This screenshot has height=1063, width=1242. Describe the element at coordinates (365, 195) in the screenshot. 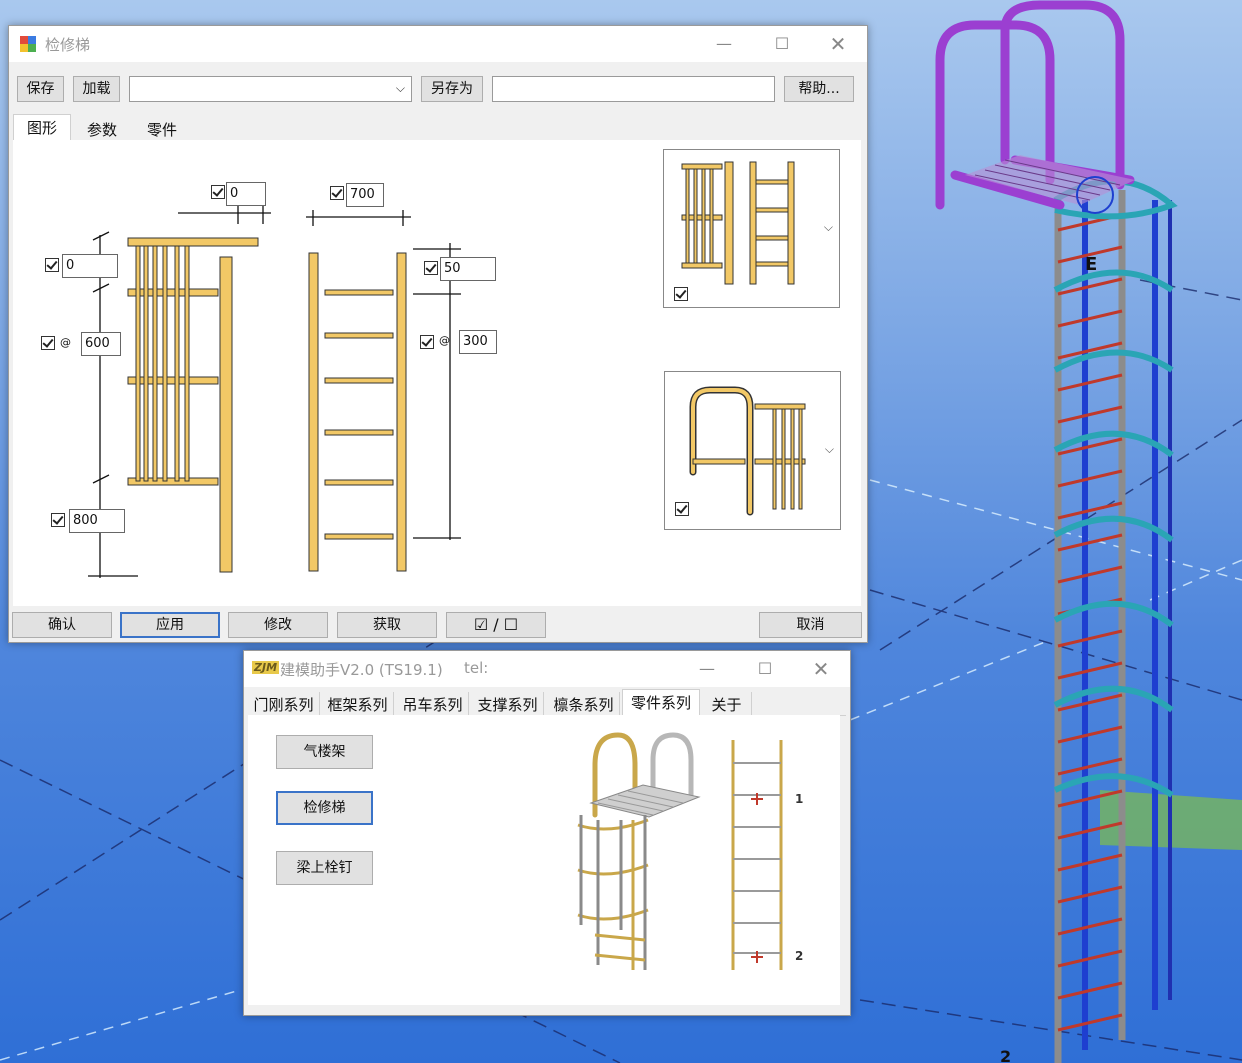

I see `width-input: 700` at that location.